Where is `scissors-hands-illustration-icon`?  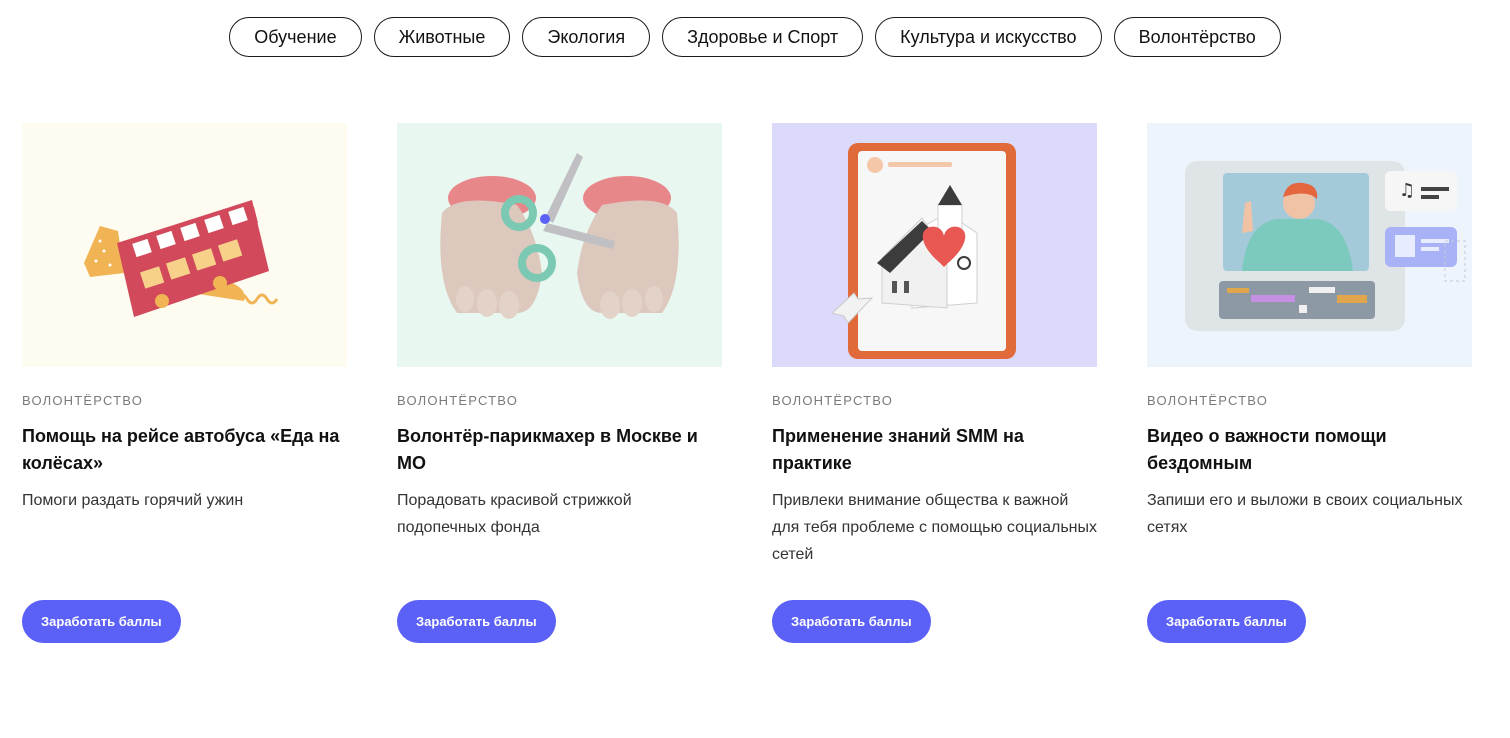
scissors-hands-illustration-icon is located at coordinates (559, 245).